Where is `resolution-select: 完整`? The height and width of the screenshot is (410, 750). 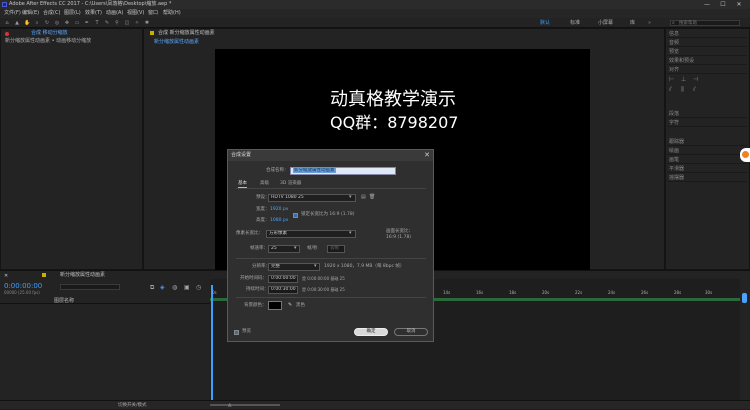 resolution-select: 完整 is located at coordinates (294, 267).